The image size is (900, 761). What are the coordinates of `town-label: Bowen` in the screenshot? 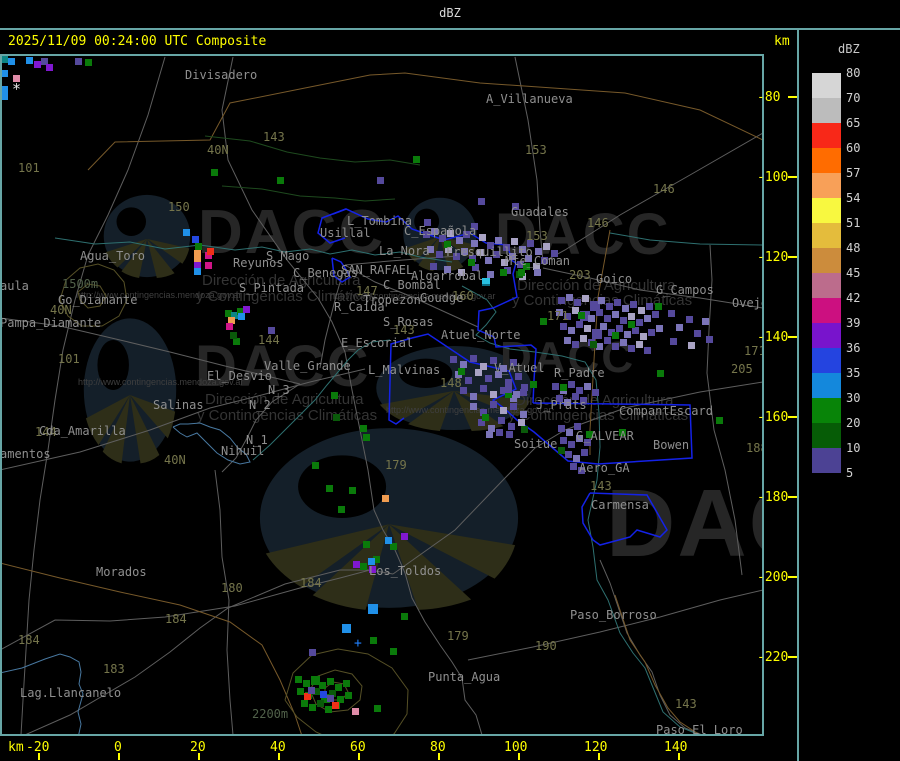 It's located at (671, 445).